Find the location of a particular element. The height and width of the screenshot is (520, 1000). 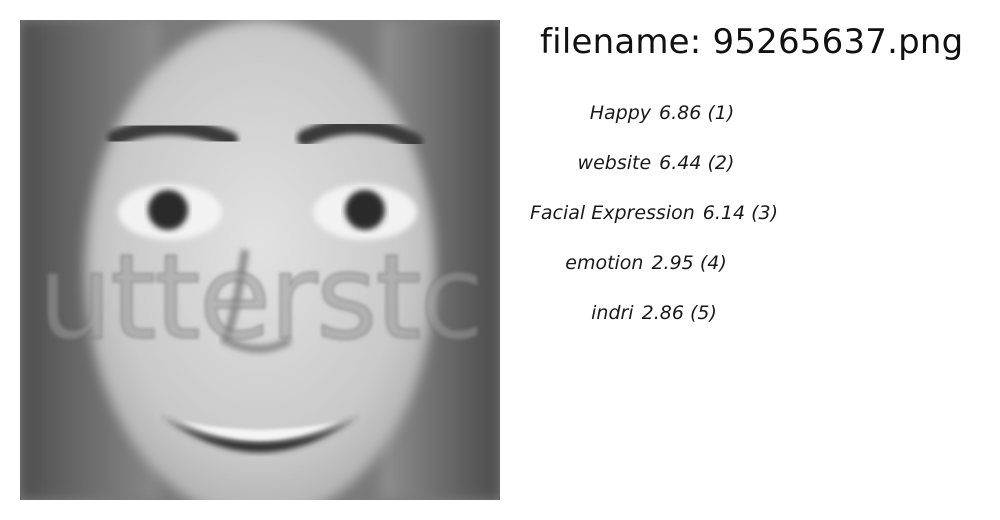

prediction-label: Happy is located at coordinates (620, 113).